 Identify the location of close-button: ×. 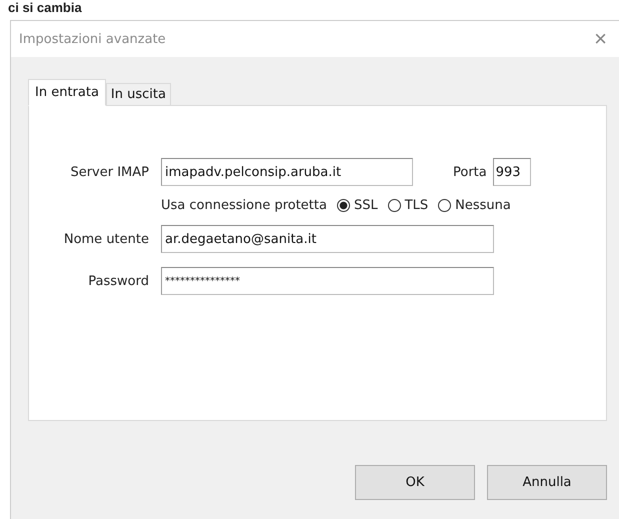
(600, 39).